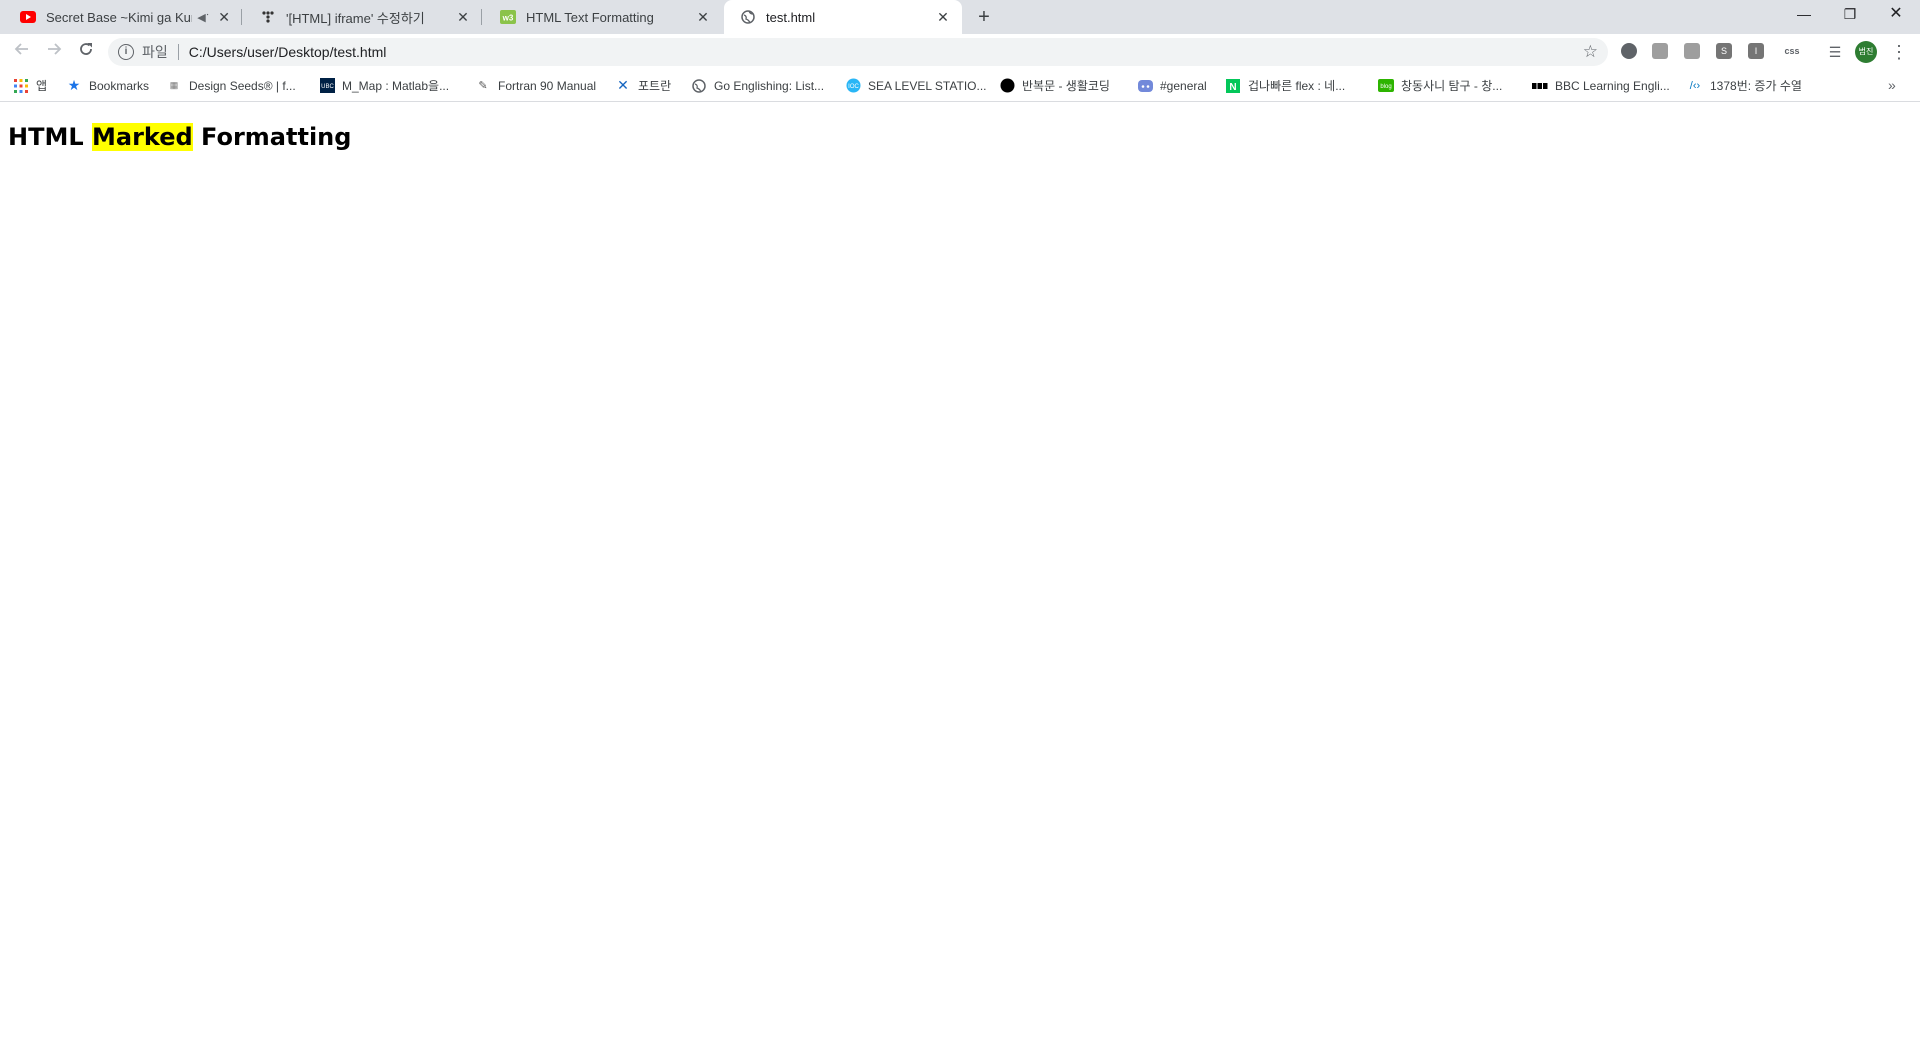 This screenshot has width=1920, height=1040. Describe the element at coordinates (1629, 51) in the screenshot. I see `extension-circle-icon` at that location.